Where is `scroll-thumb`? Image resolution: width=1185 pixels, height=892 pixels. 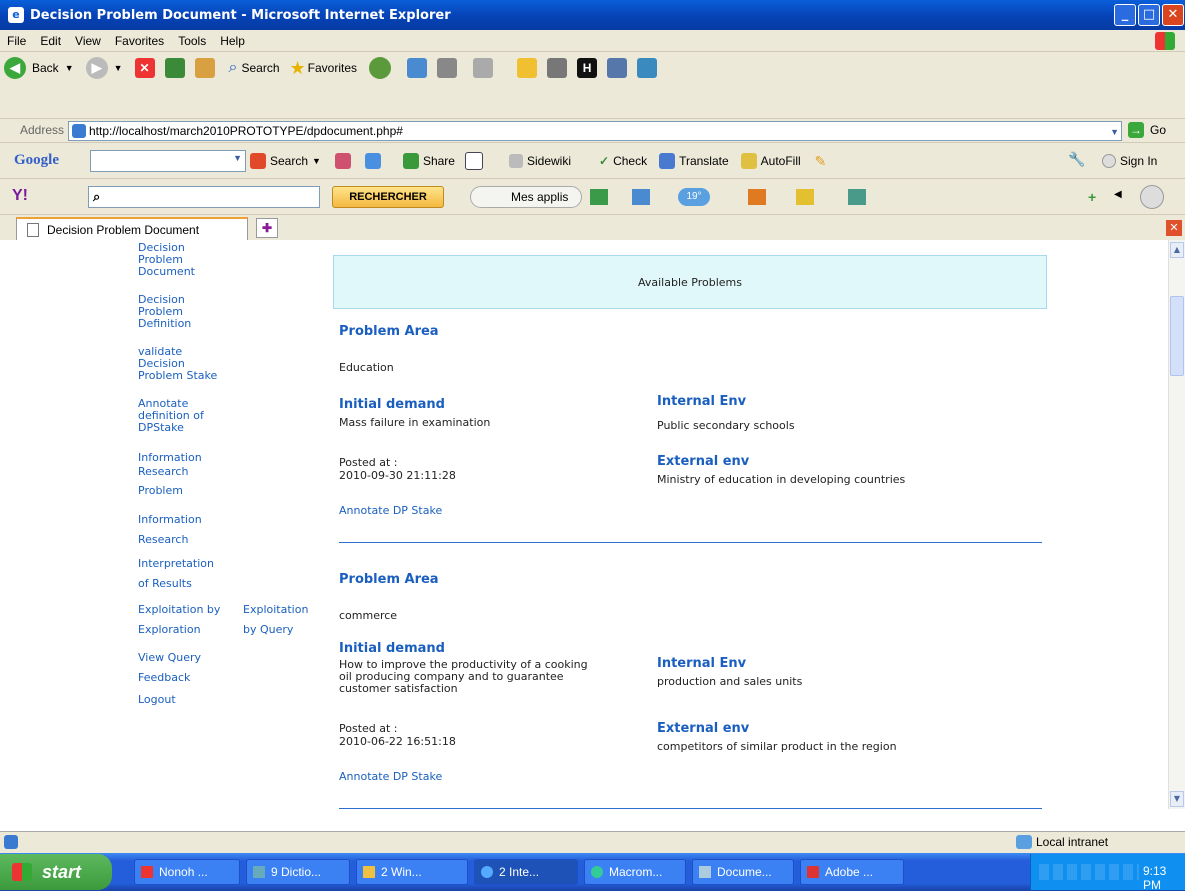 scroll-thumb is located at coordinates (1177, 336).